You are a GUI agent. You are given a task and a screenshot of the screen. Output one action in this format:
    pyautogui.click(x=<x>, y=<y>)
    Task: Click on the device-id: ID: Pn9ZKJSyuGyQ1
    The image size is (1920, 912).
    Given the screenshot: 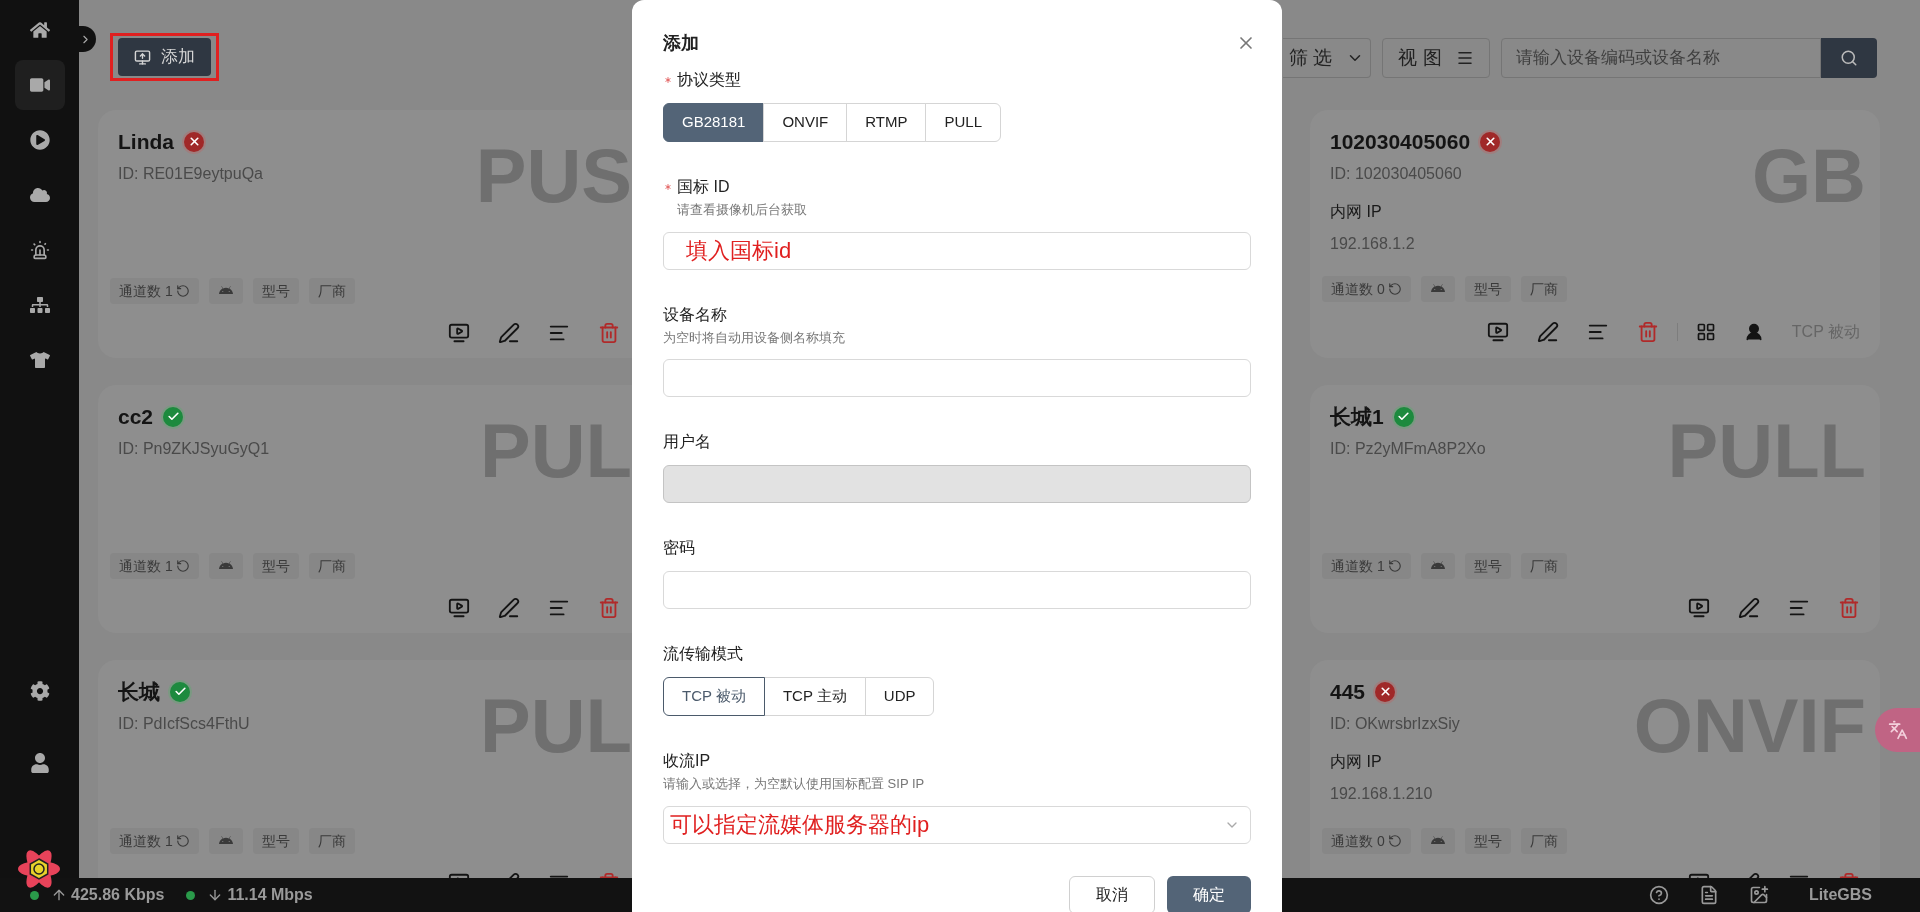 What is the action you would take?
    pyautogui.click(x=194, y=448)
    